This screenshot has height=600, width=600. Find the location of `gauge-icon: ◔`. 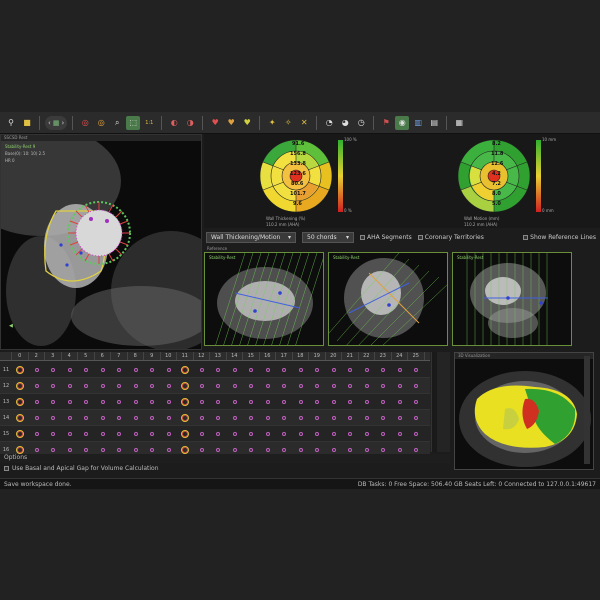

gauge-icon: ◔ is located at coordinates (329, 123).